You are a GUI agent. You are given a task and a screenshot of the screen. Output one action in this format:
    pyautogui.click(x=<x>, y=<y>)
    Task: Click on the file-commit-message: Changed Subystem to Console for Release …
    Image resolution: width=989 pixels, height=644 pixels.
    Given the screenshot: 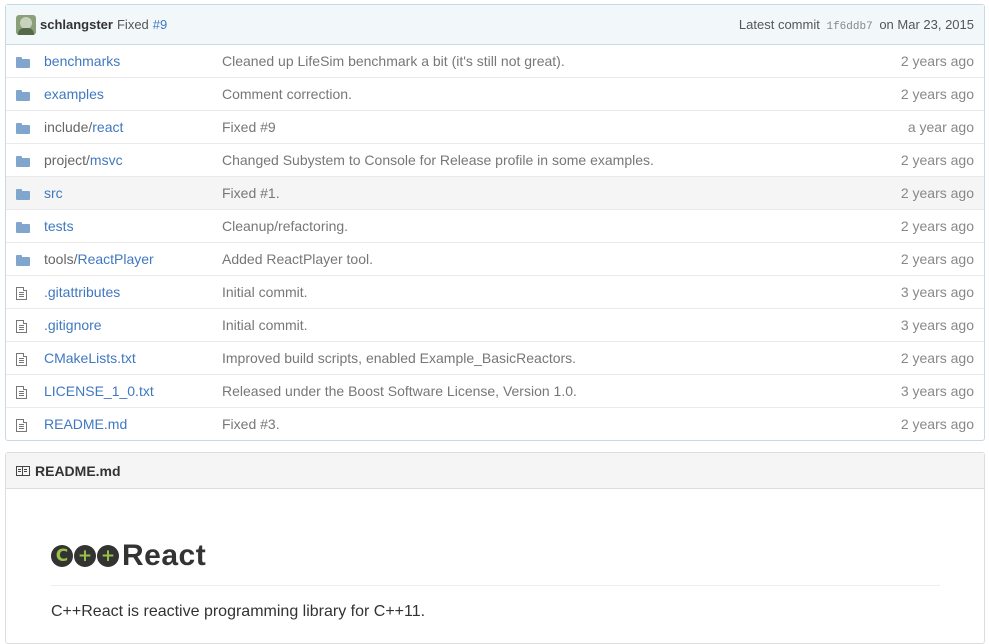 What is the action you would take?
    pyautogui.click(x=541, y=160)
    